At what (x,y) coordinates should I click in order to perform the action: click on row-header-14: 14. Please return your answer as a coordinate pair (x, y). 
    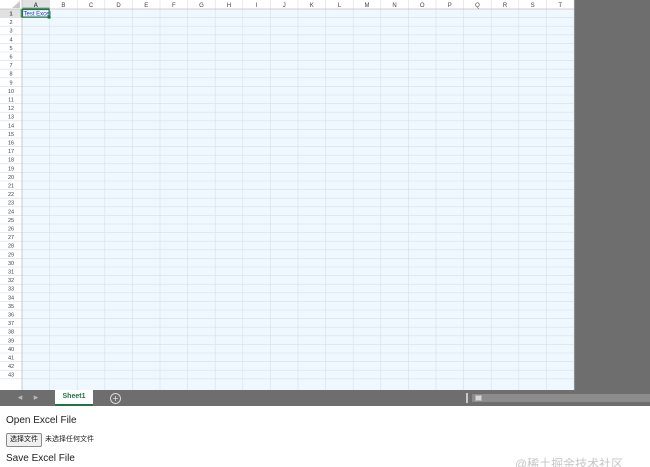
    Looking at the image, I should click on (11, 126).